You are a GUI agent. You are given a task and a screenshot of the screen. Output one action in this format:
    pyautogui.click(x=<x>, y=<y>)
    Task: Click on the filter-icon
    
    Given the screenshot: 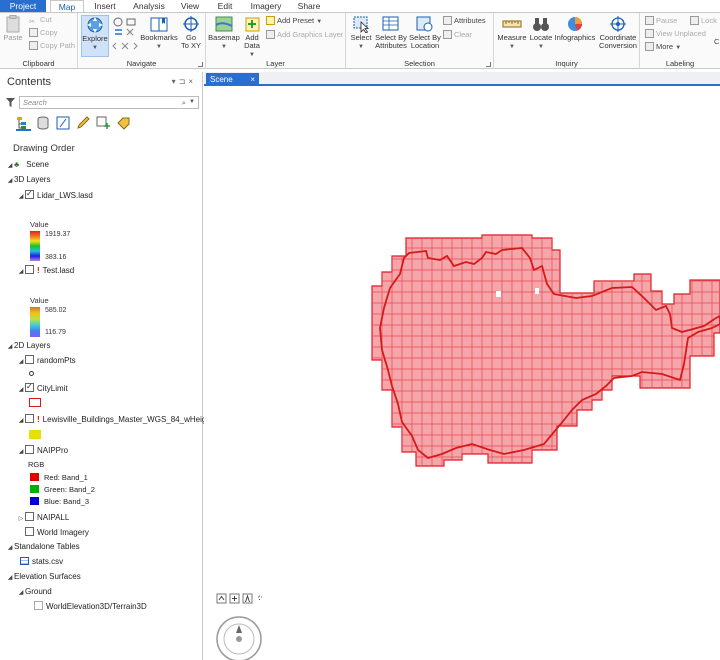 What is the action you would take?
    pyautogui.click(x=10, y=102)
    